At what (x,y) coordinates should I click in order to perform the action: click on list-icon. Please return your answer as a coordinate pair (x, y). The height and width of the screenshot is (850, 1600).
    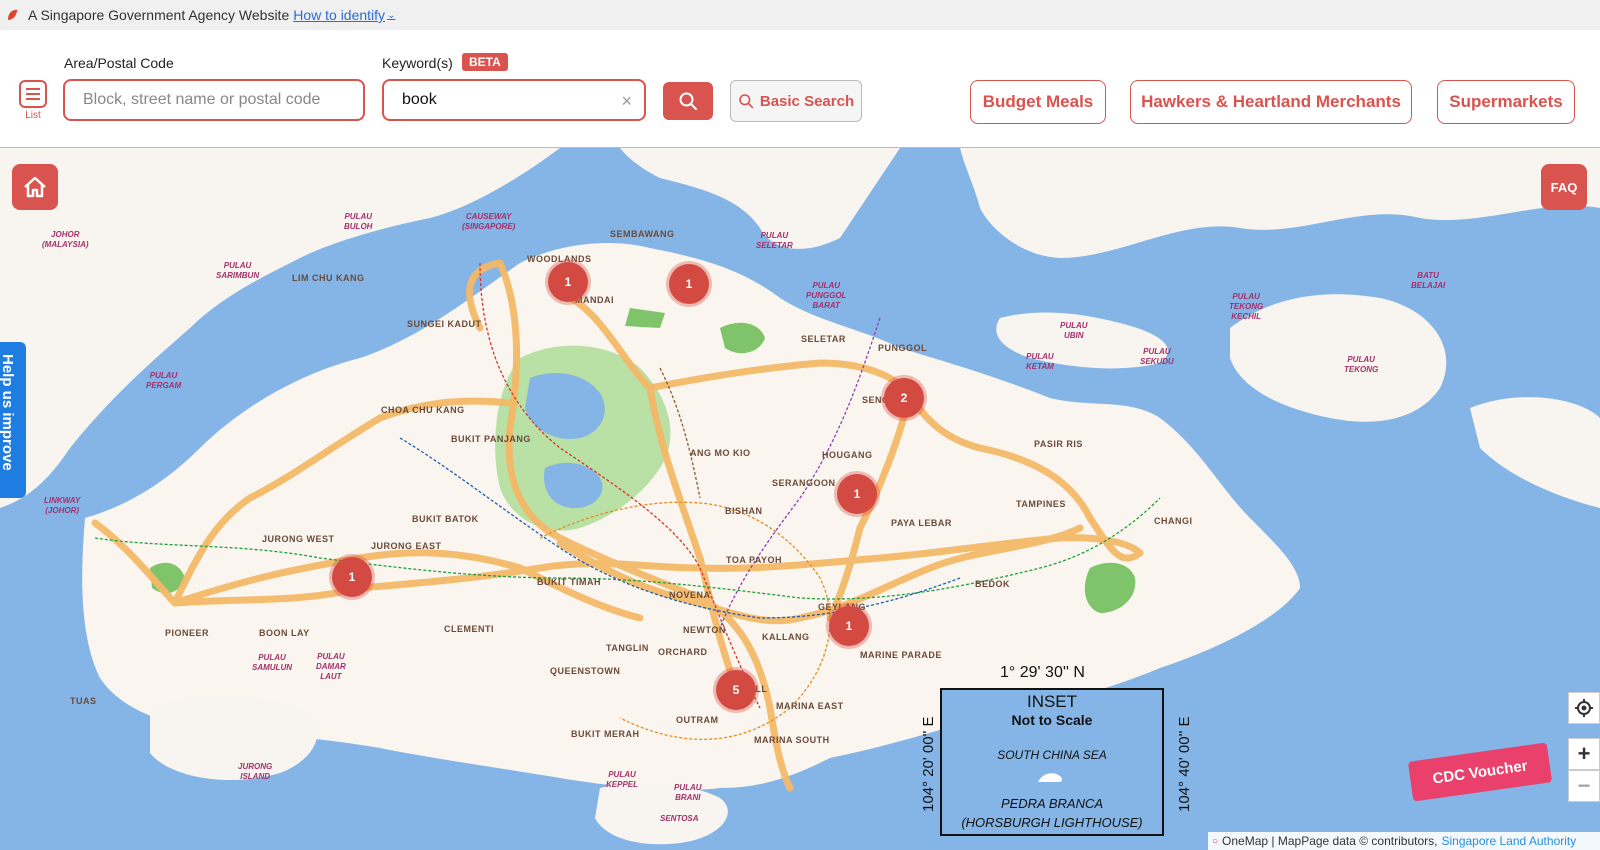
    Looking at the image, I should click on (33, 94).